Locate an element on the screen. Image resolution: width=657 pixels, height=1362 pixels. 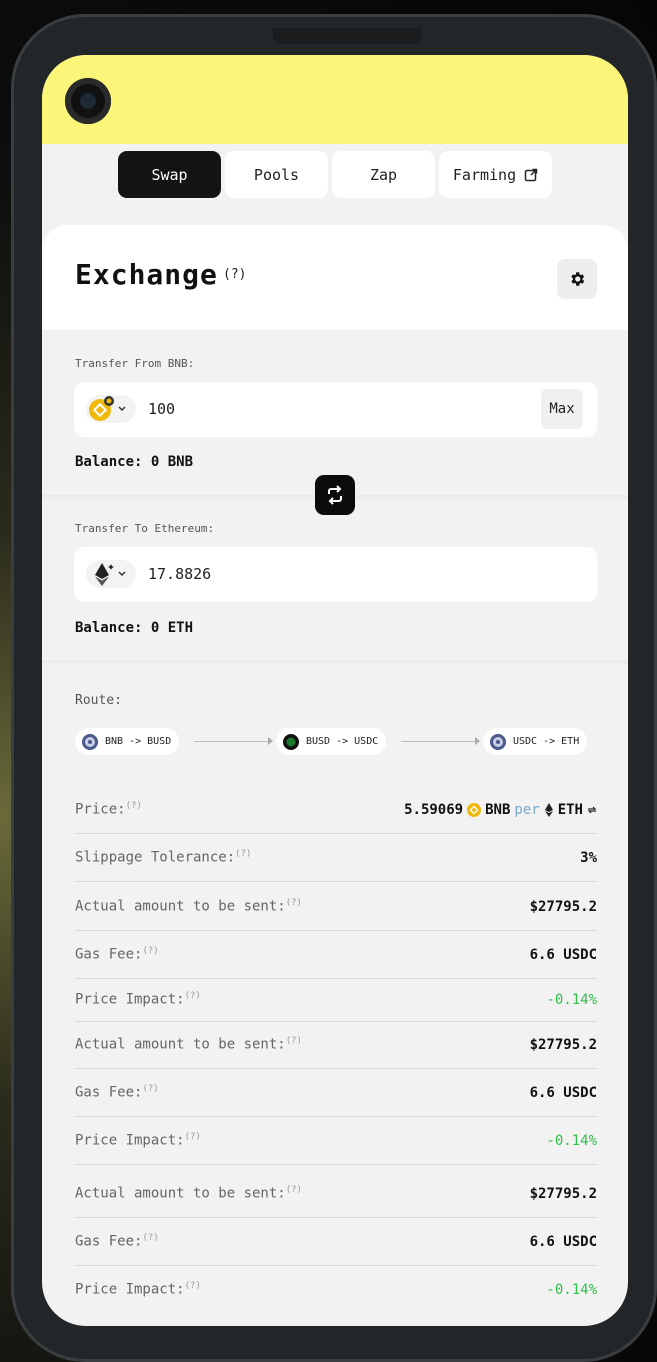
external-link-icon is located at coordinates (531, 174).